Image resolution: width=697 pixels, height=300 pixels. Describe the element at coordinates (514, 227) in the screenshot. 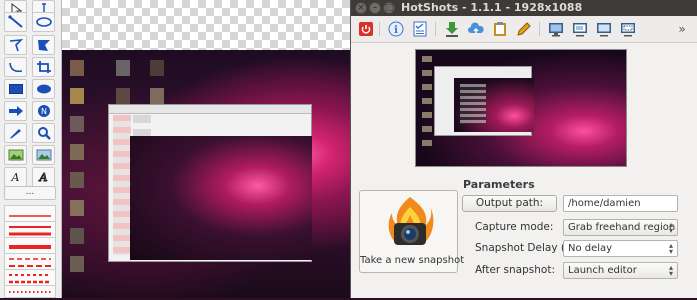

I see `capture-mode-label: Capture mode:` at that location.